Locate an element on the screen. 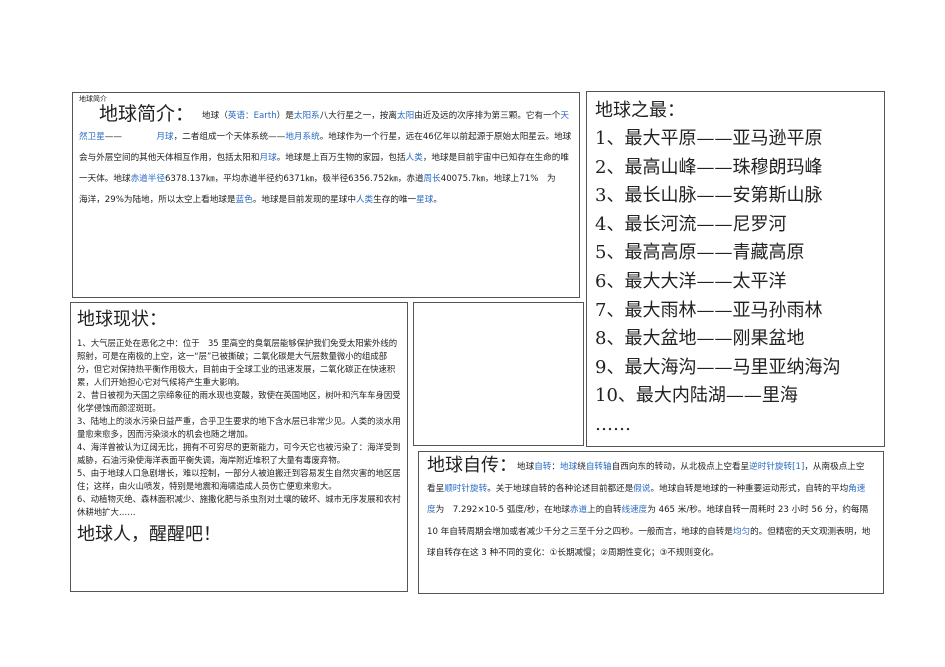  wiki-link: 赤道半径 is located at coordinates (148, 179).